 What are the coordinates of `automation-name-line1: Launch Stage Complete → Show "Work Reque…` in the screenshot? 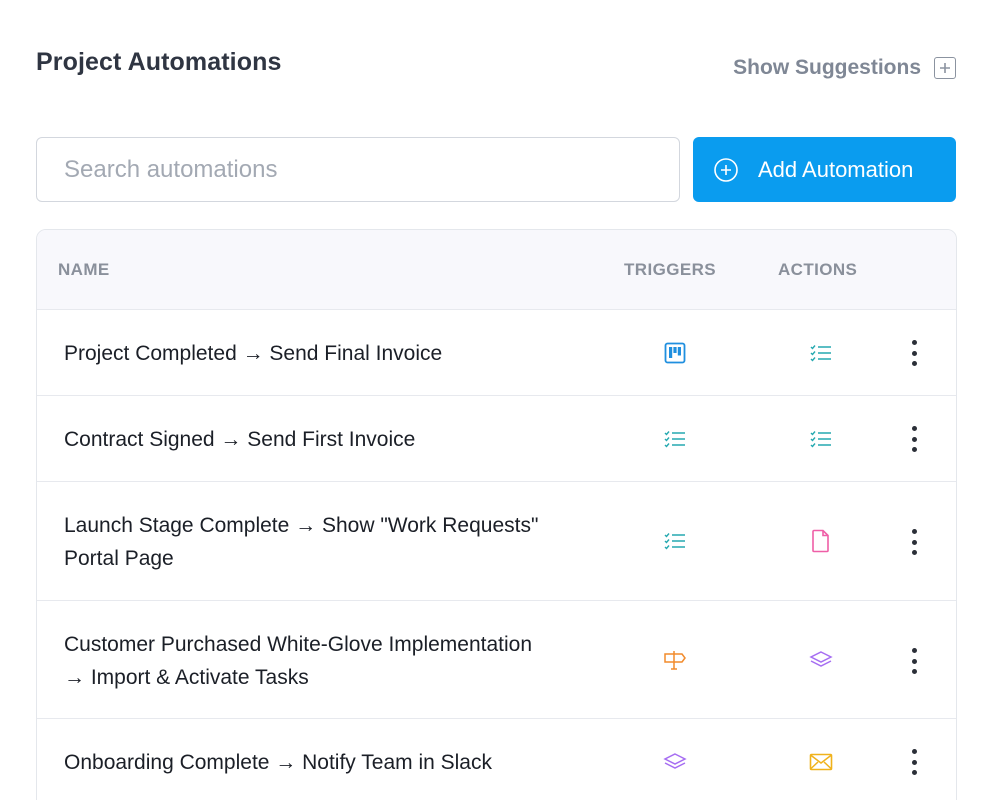 It's located at (301, 525).